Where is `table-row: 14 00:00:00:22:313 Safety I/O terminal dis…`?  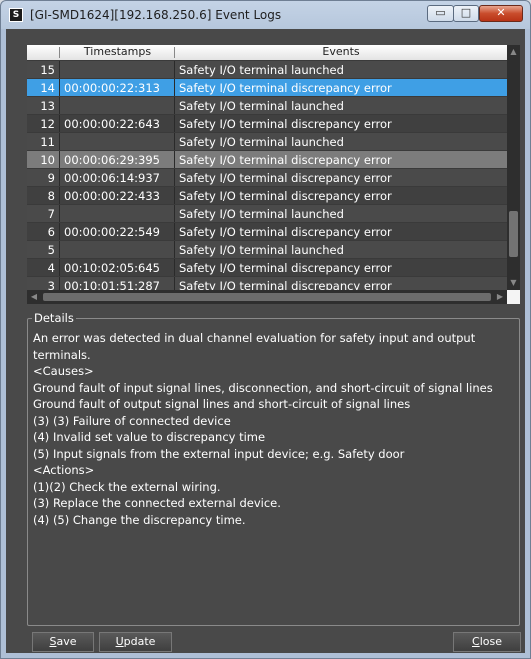 table-row: 14 00:00:00:22:313 Safety I/O terminal dis… is located at coordinates (267, 88).